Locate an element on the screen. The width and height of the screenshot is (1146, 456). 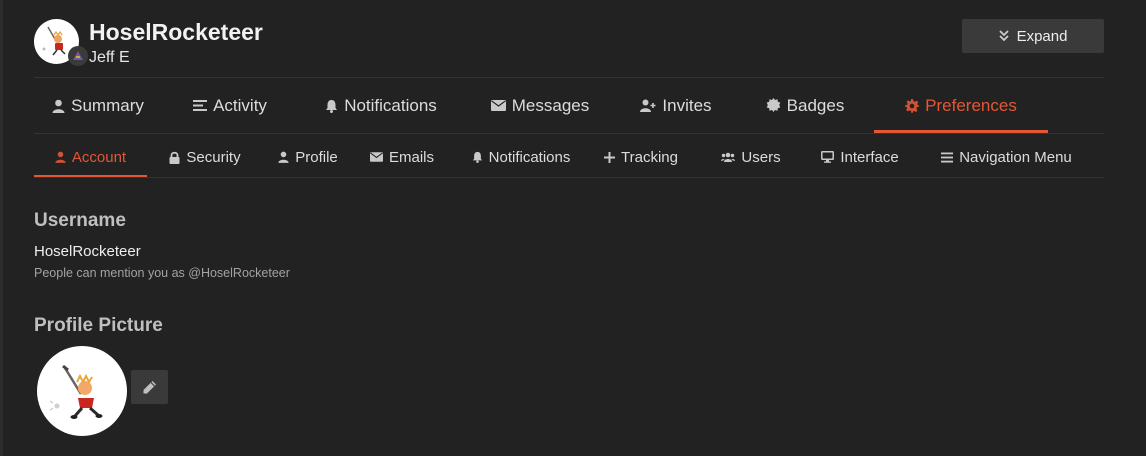
gear-icon is located at coordinates (912, 105).